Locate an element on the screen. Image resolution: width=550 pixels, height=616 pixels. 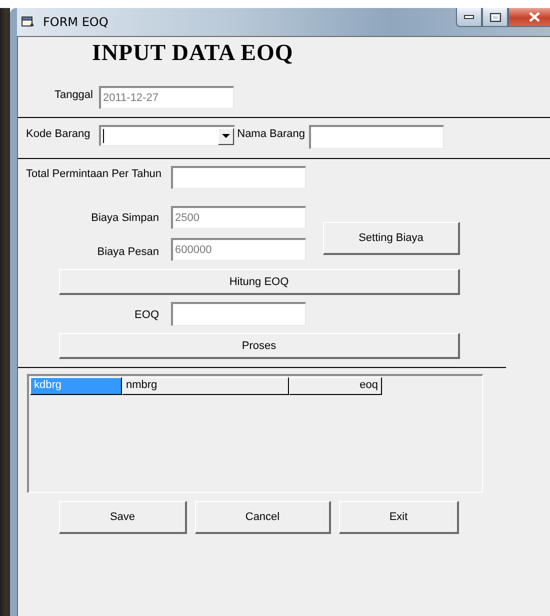
setting-button: Setting Biaya is located at coordinates (391, 238).